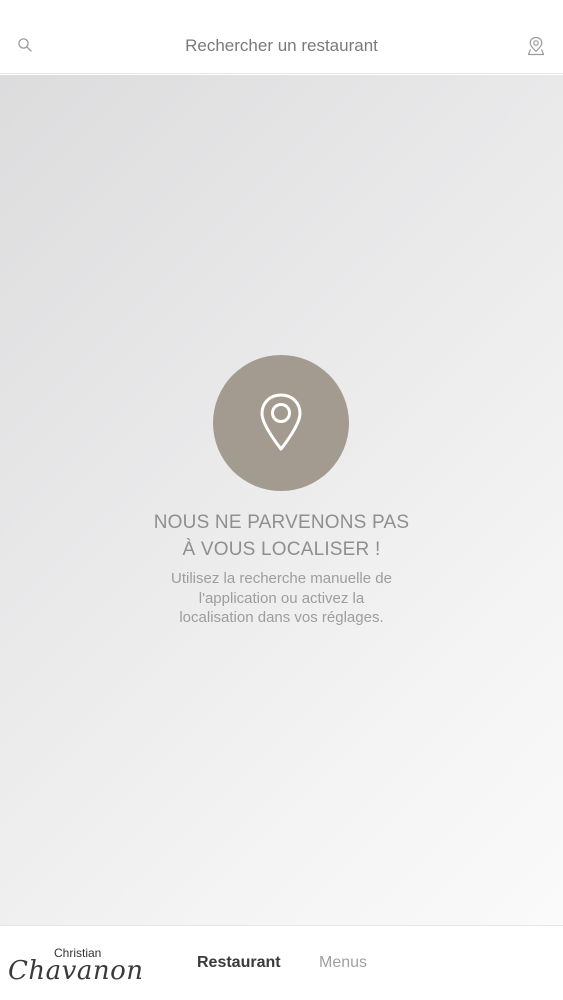 Image resolution: width=563 pixels, height=1000 pixels. What do you see at coordinates (281, 578) in the screenshot?
I see `error-message-line1: Utilisez la recherche manuelle de` at bounding box center [281, 578].